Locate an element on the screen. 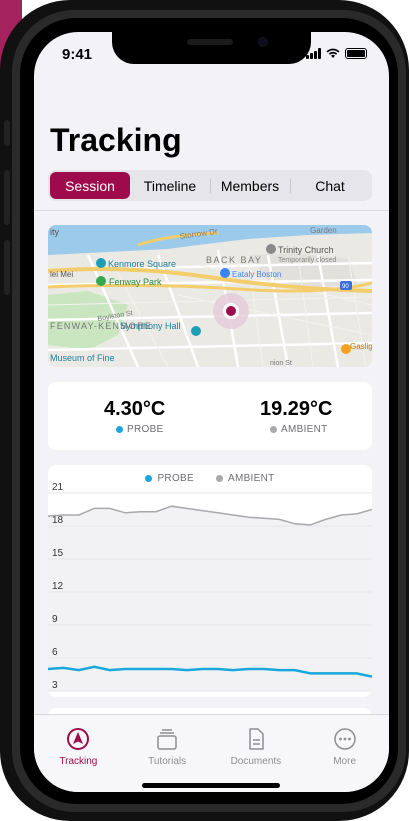  home-indicator is located at coordinates (211, 785).